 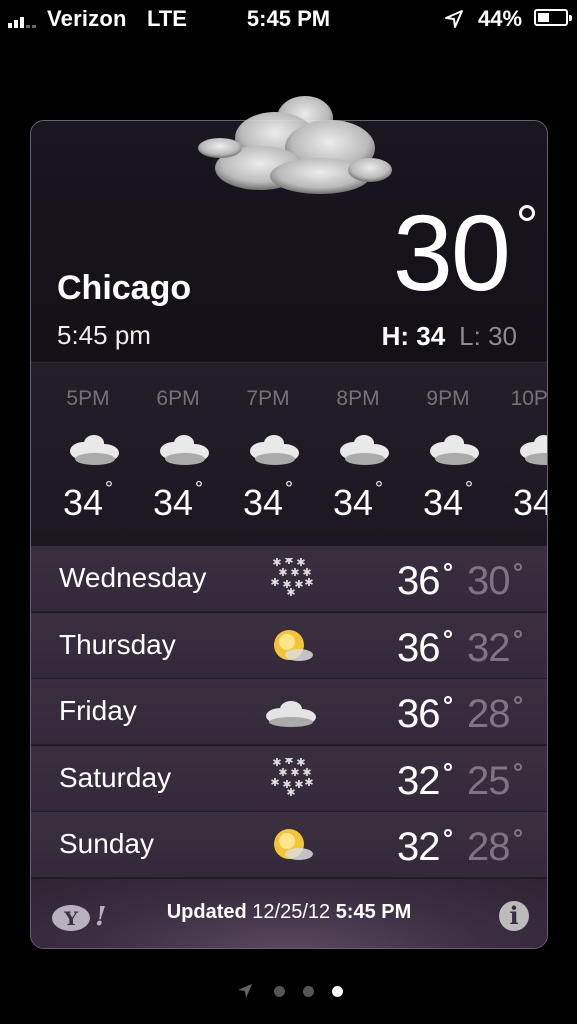 What do you see at coordinates (295, 145) in the screenshot?
I see `cloudy-icon` at bounding box center [295, 145].